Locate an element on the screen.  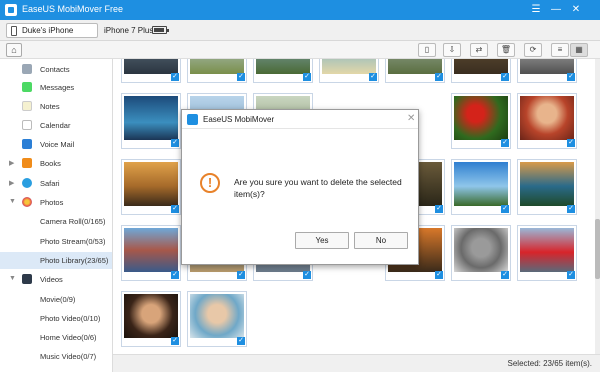
sidebar-item-photo-stream: Photo Stream(0/53) is located at coordinates (56, 241).